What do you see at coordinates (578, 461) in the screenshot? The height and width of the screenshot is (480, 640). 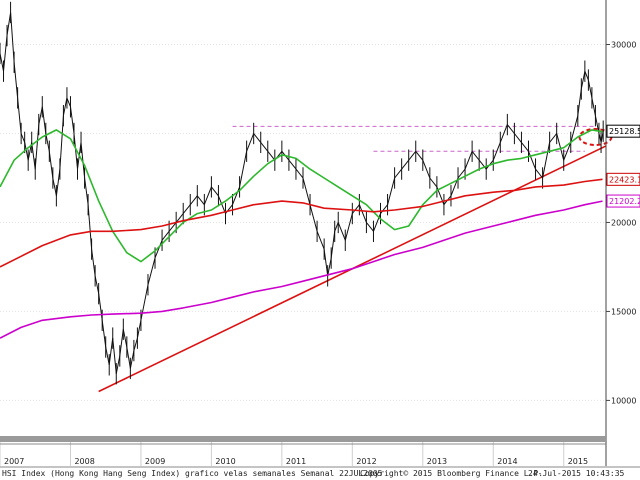 I see `x-tick-label: 2015` at bounding box center [578, 461].